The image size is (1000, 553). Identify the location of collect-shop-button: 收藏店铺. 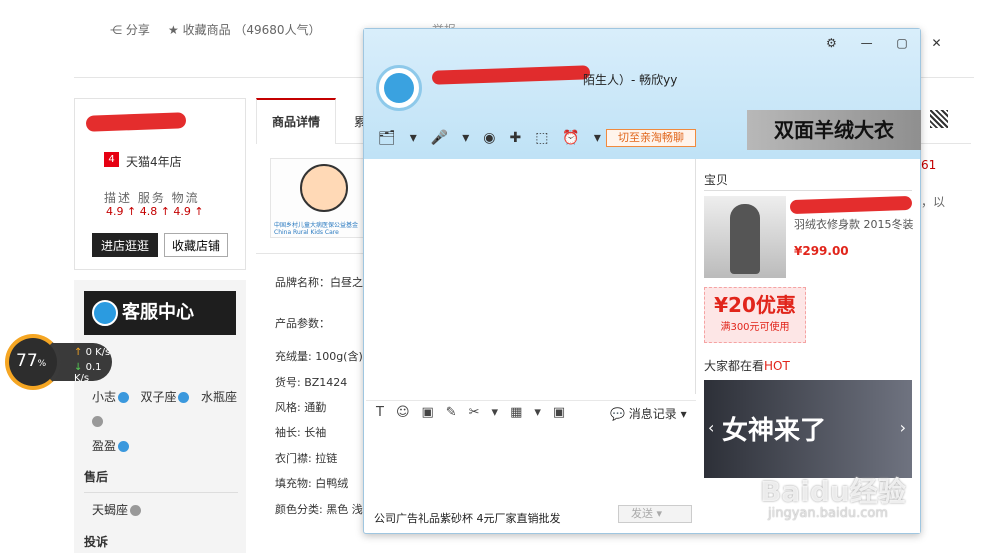
(196, 245).